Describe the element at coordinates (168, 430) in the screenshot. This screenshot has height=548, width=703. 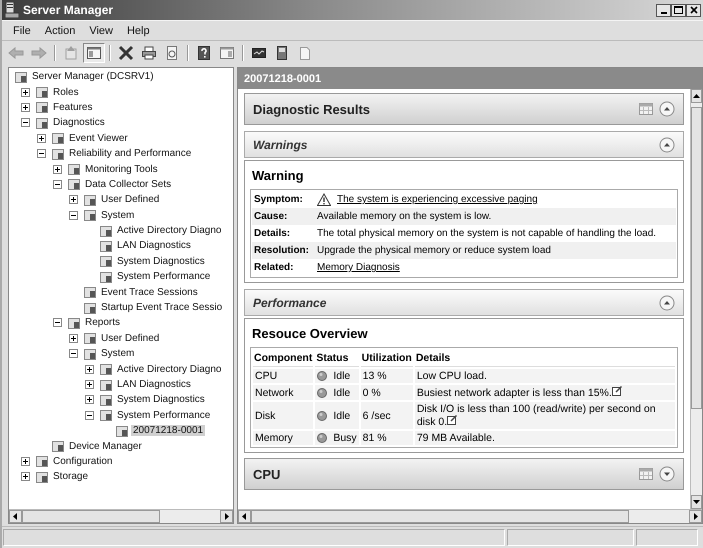
I see `tree-item: 20071218-0001` at that location.